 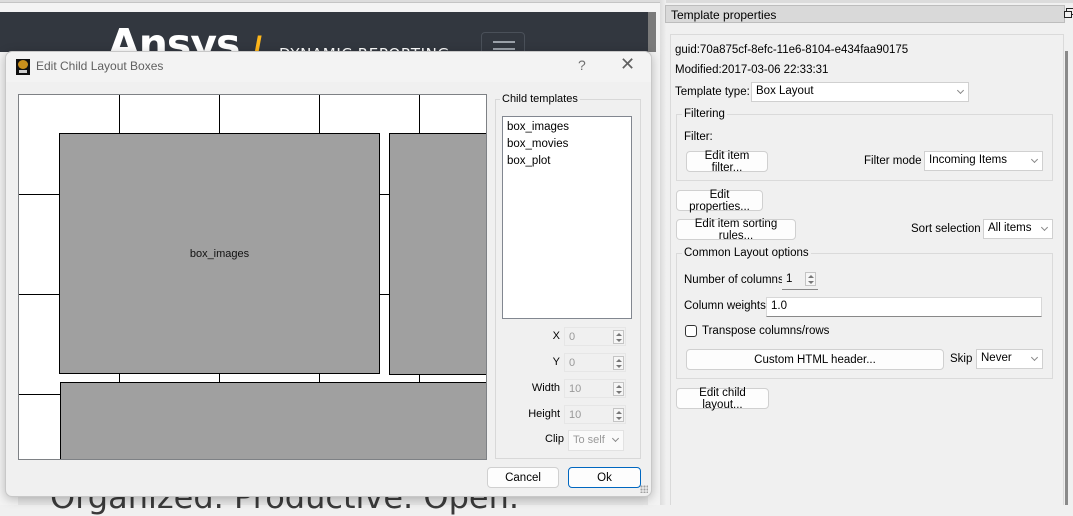 I want to click on clip-row: Clip To self, so click(x=567, y=440).